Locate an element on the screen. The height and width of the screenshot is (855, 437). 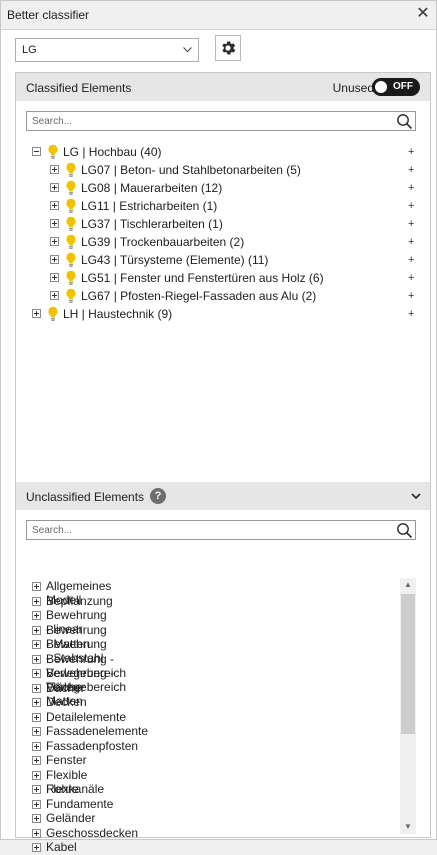
list-item-label: Flexkanäle is located at coordinates (75, 789).